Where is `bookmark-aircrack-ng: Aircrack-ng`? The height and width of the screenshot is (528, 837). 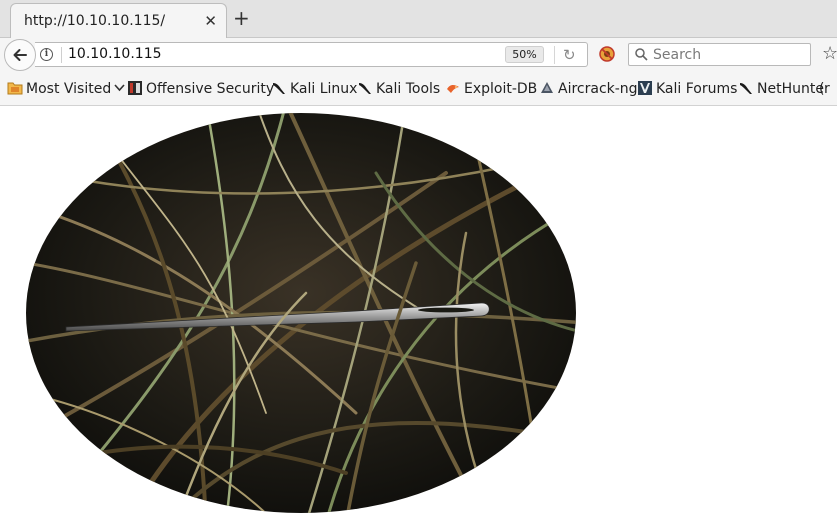 bookmark-aircrack-ng: Aircrack-ng is located at coordinates (588, 89).